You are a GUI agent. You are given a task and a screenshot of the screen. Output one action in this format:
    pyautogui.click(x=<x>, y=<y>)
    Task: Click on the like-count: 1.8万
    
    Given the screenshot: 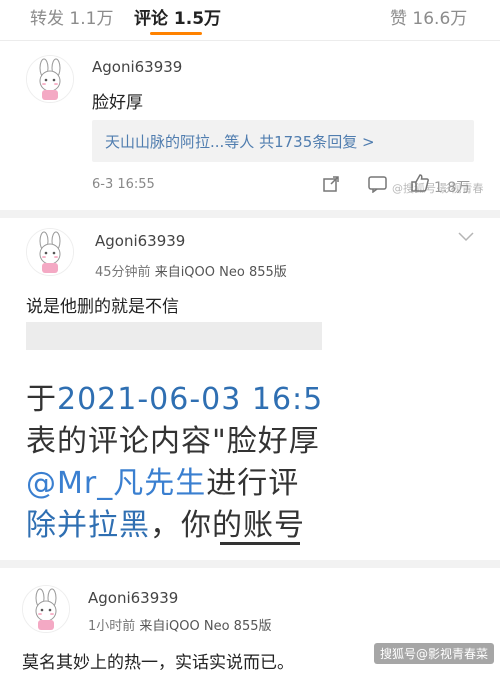 What is the action you would take?
    pyautogui.click(x=452, y=188)
    